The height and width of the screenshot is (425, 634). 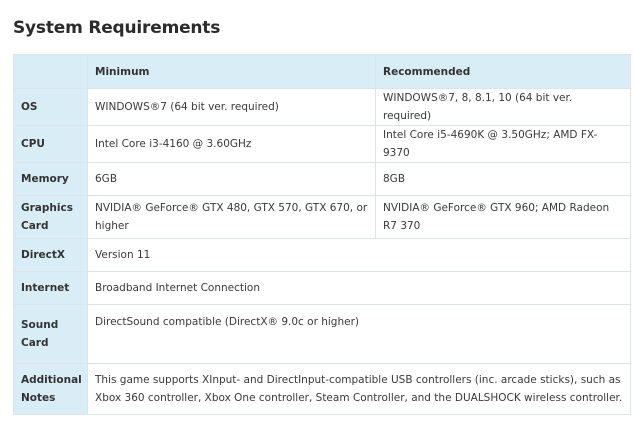 What do you see at coordinates (117, 28) in the screenshot?
I see `page-title: System Requirements` at bounding box center [117, 28].